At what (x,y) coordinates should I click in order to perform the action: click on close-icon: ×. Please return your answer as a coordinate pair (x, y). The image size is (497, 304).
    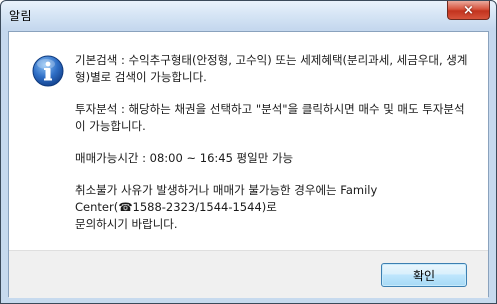
    Looking at the image, I should click on (468, 10).